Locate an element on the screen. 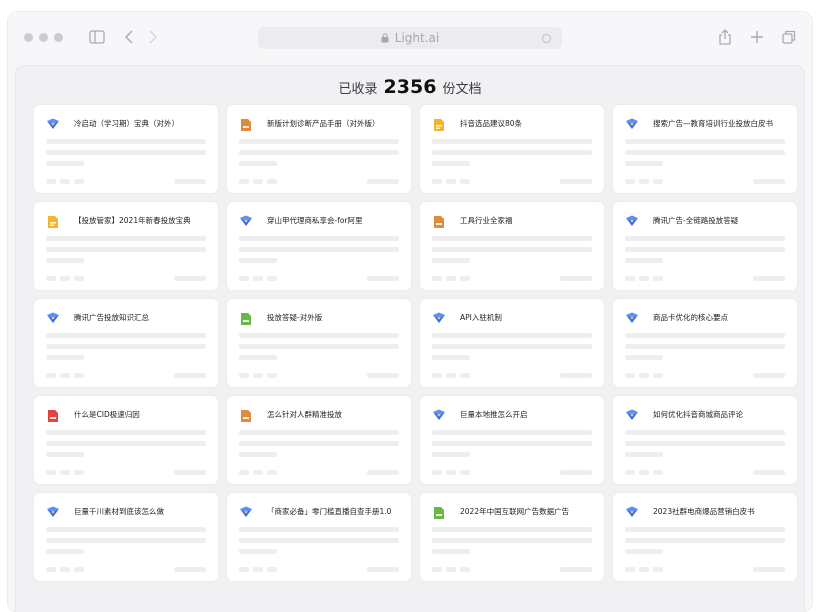 The image size is (820, 612). document-card: 抖音选品建议80条 is located at coordinates (512, 149).